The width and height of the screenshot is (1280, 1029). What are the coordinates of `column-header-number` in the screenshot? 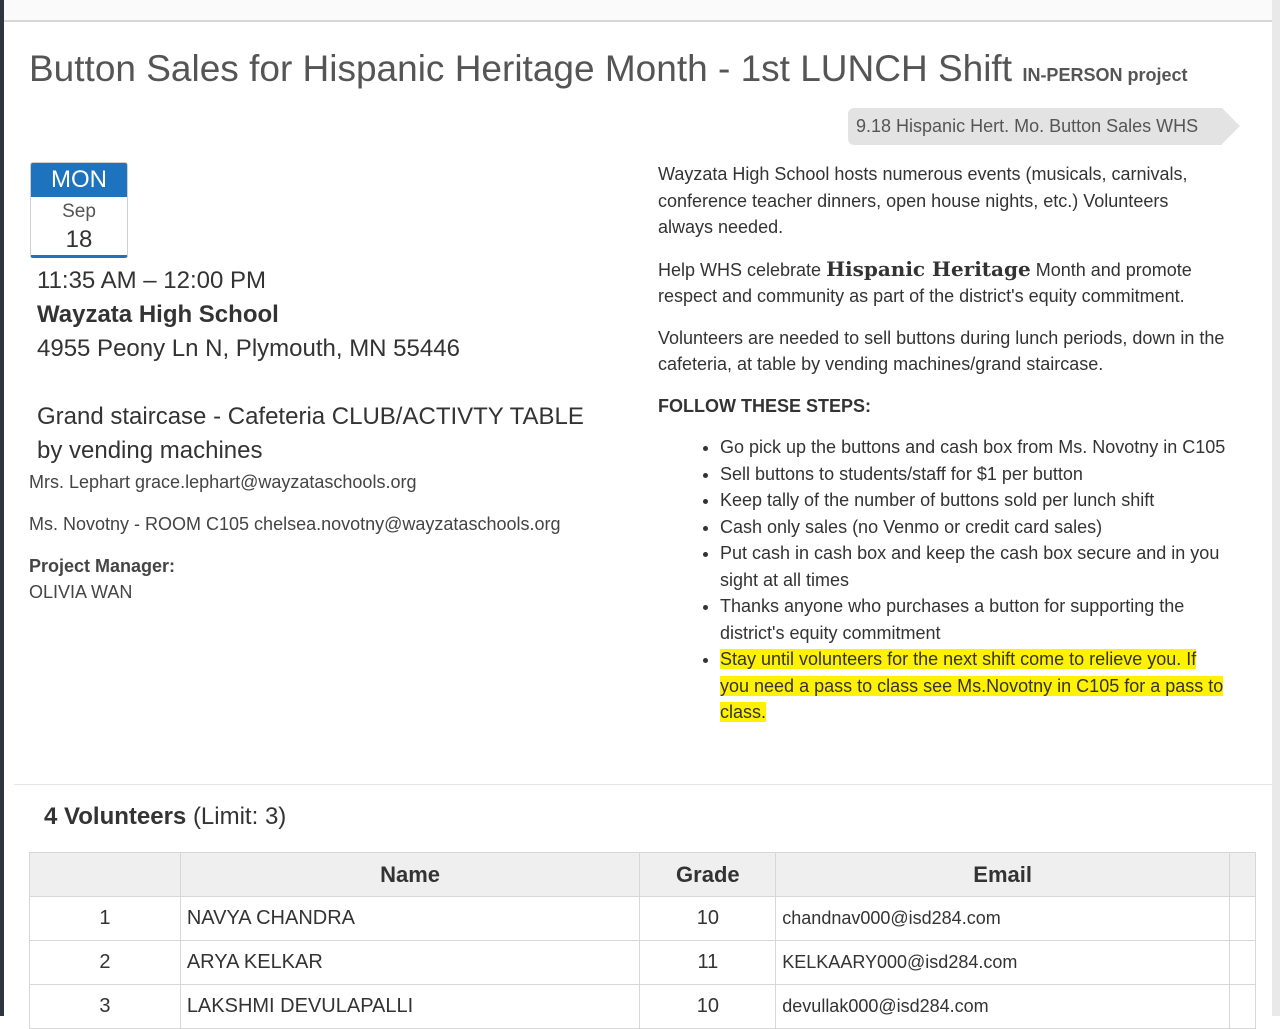 It's located at (105, 874).